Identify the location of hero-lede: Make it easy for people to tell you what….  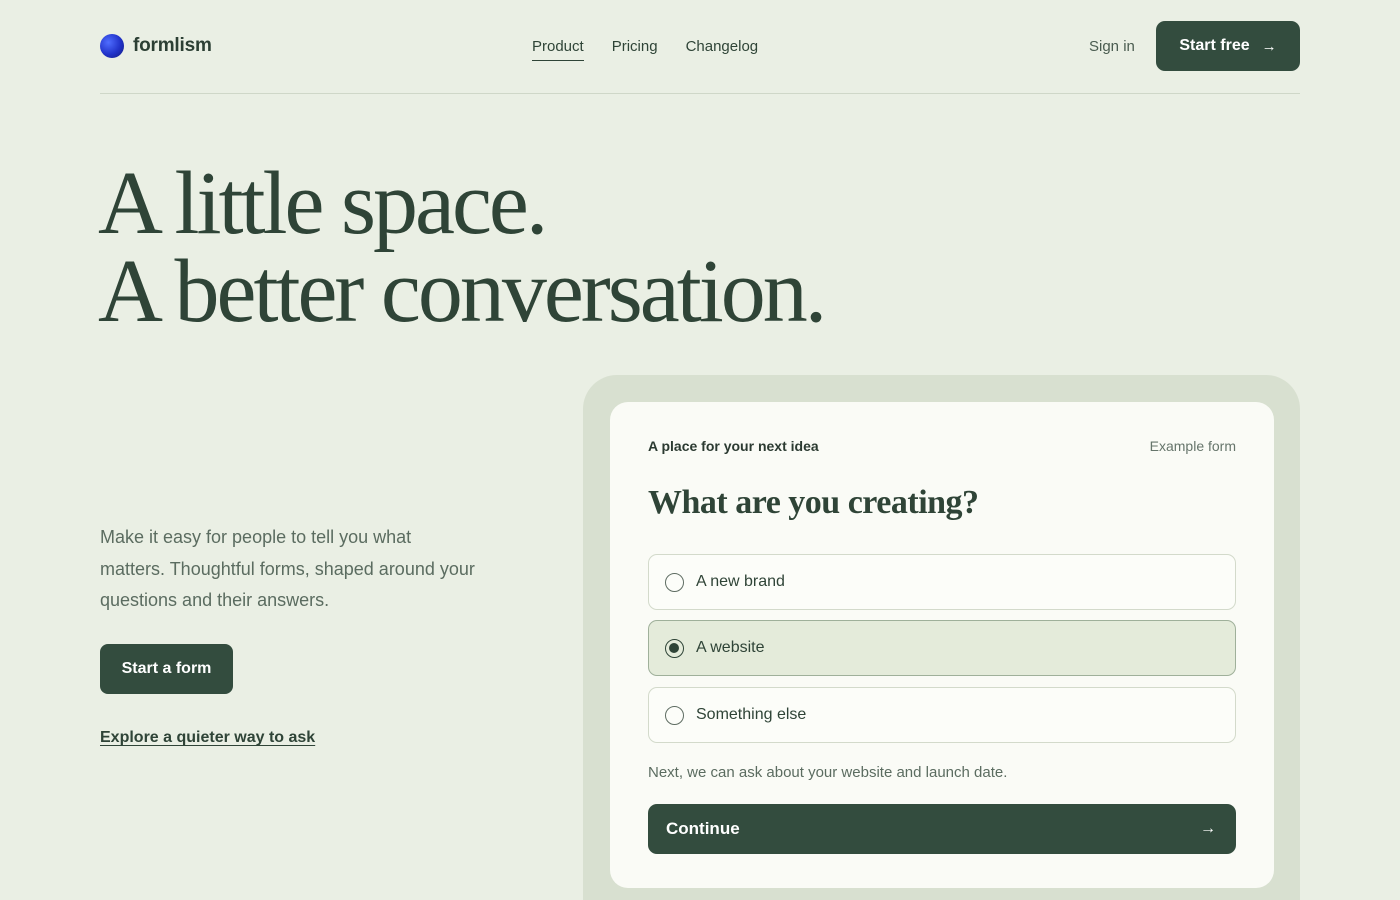
(287, 568).